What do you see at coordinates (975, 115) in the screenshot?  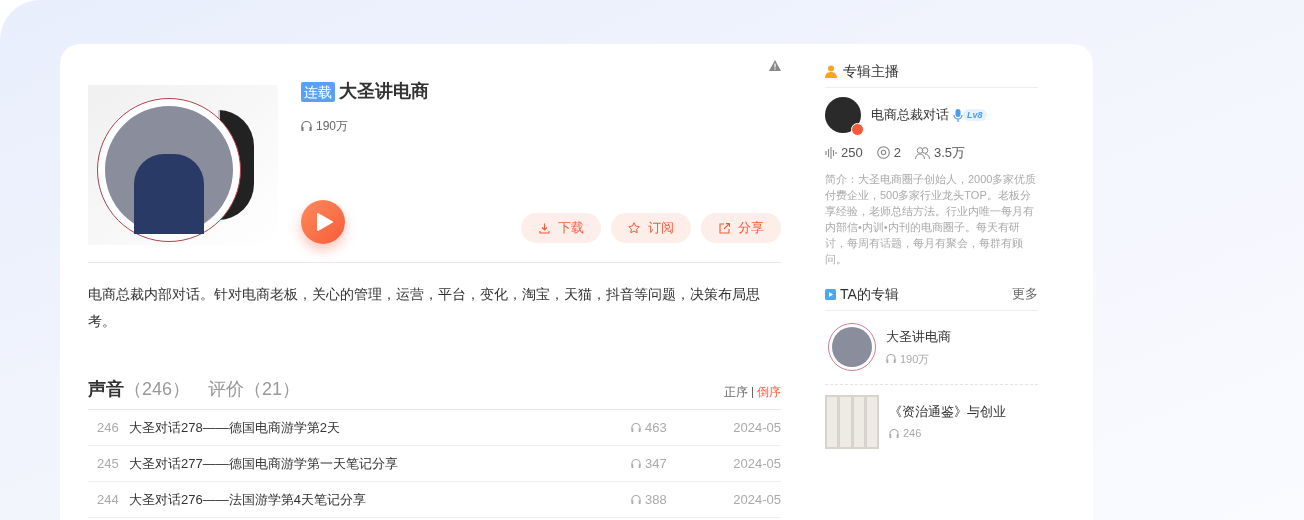 I see `level-badge: Lv8` at bounding box center [975, 115].